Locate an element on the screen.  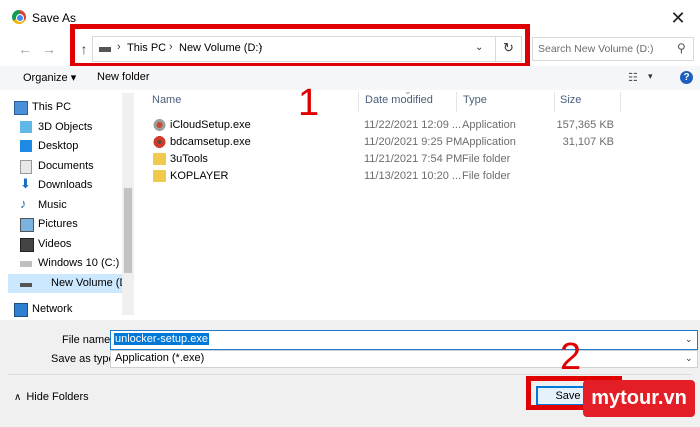
save-as-type-value: Application (*.exe) is located at coordinates (160, 358).